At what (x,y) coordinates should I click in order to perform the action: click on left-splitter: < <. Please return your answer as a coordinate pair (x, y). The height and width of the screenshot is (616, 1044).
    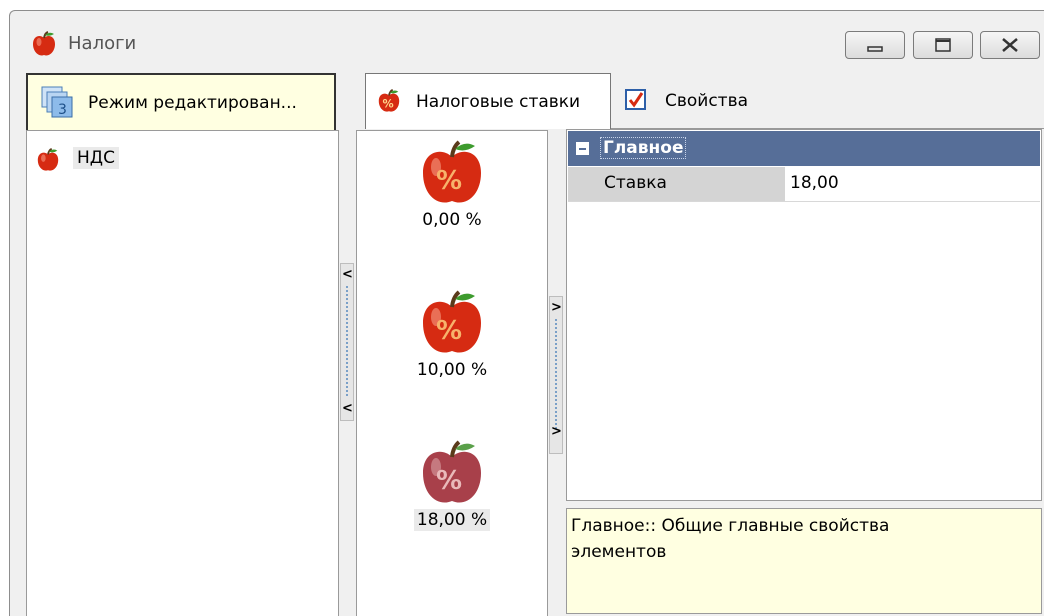
    Looking at the image, I should click on (347, 342).